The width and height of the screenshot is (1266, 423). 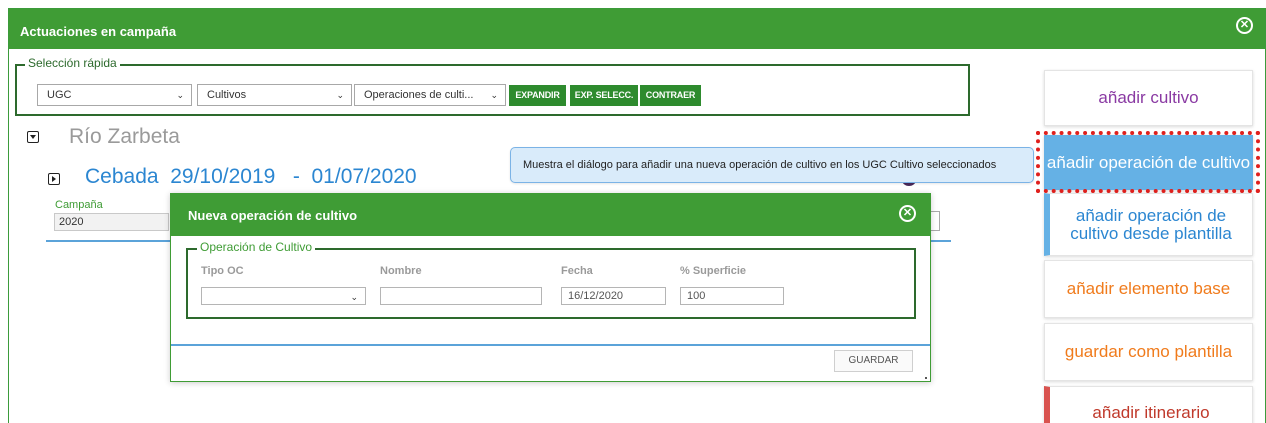 I want to click on fieldset-legend: Operación de Cultivo, so click(x=256, y=247).